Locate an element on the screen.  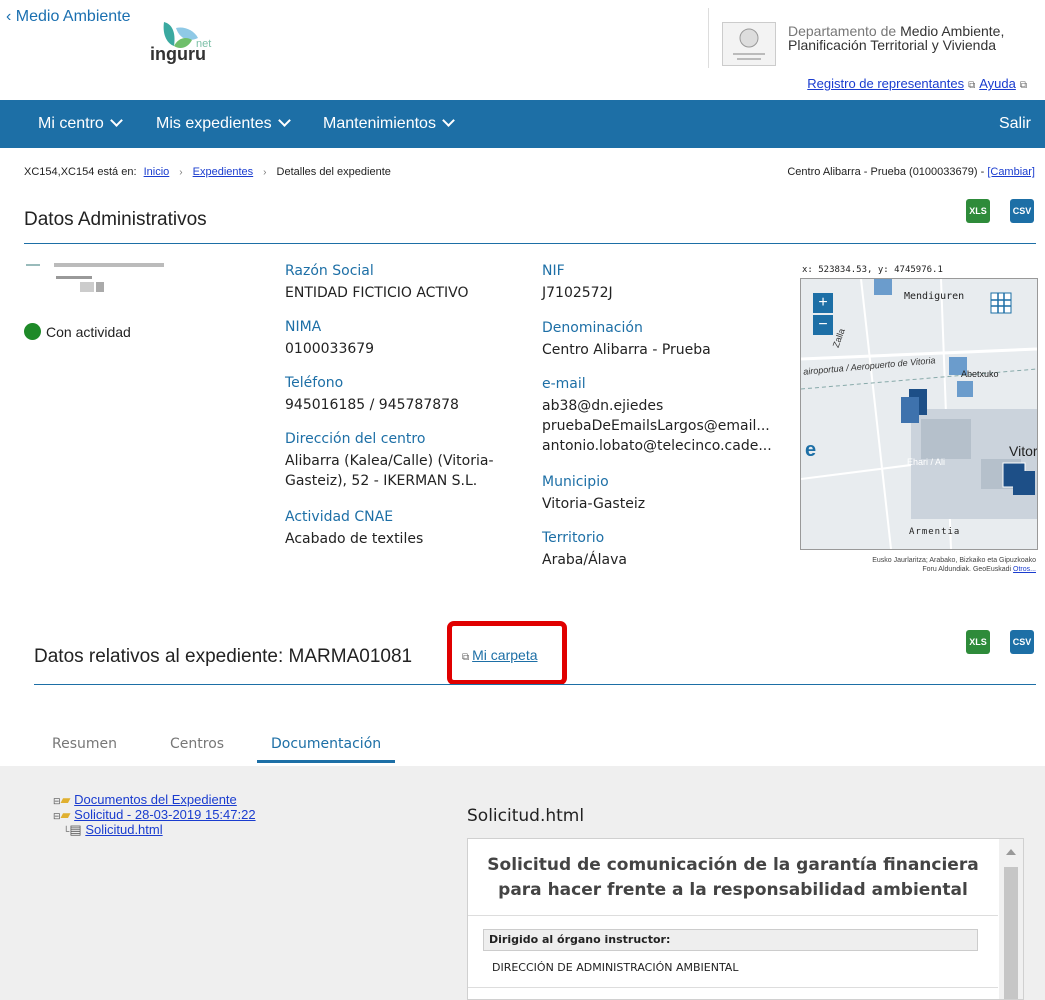
map-credit-line2: Foru Aldundiak. GeoEuskadi is located at coordinates (967, 569).